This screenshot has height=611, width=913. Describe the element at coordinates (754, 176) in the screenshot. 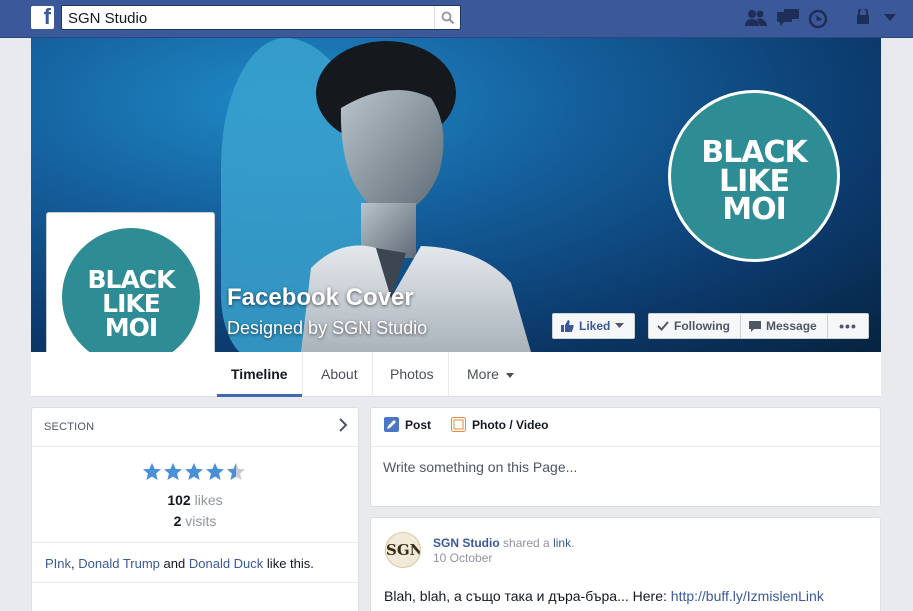

I see `cover-logo-badge: BLACK LIKE MOI` at that location.